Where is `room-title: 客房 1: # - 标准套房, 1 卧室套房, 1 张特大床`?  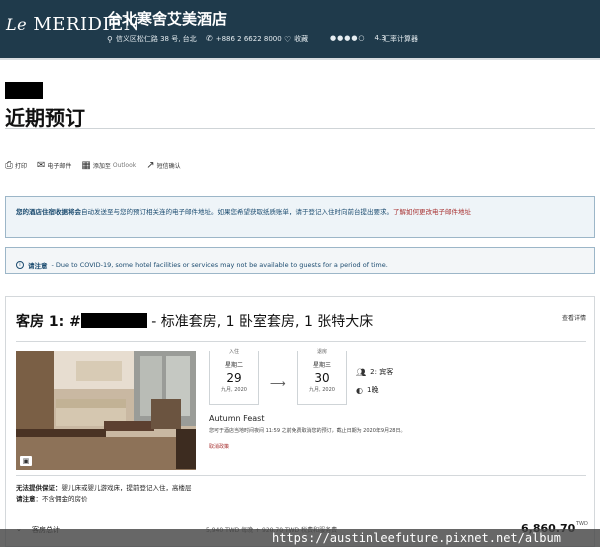
room-title: 客房 1: # - 标准套房, 1 卧室套房, 1 张特大床 is located at coordinates (194, 321).